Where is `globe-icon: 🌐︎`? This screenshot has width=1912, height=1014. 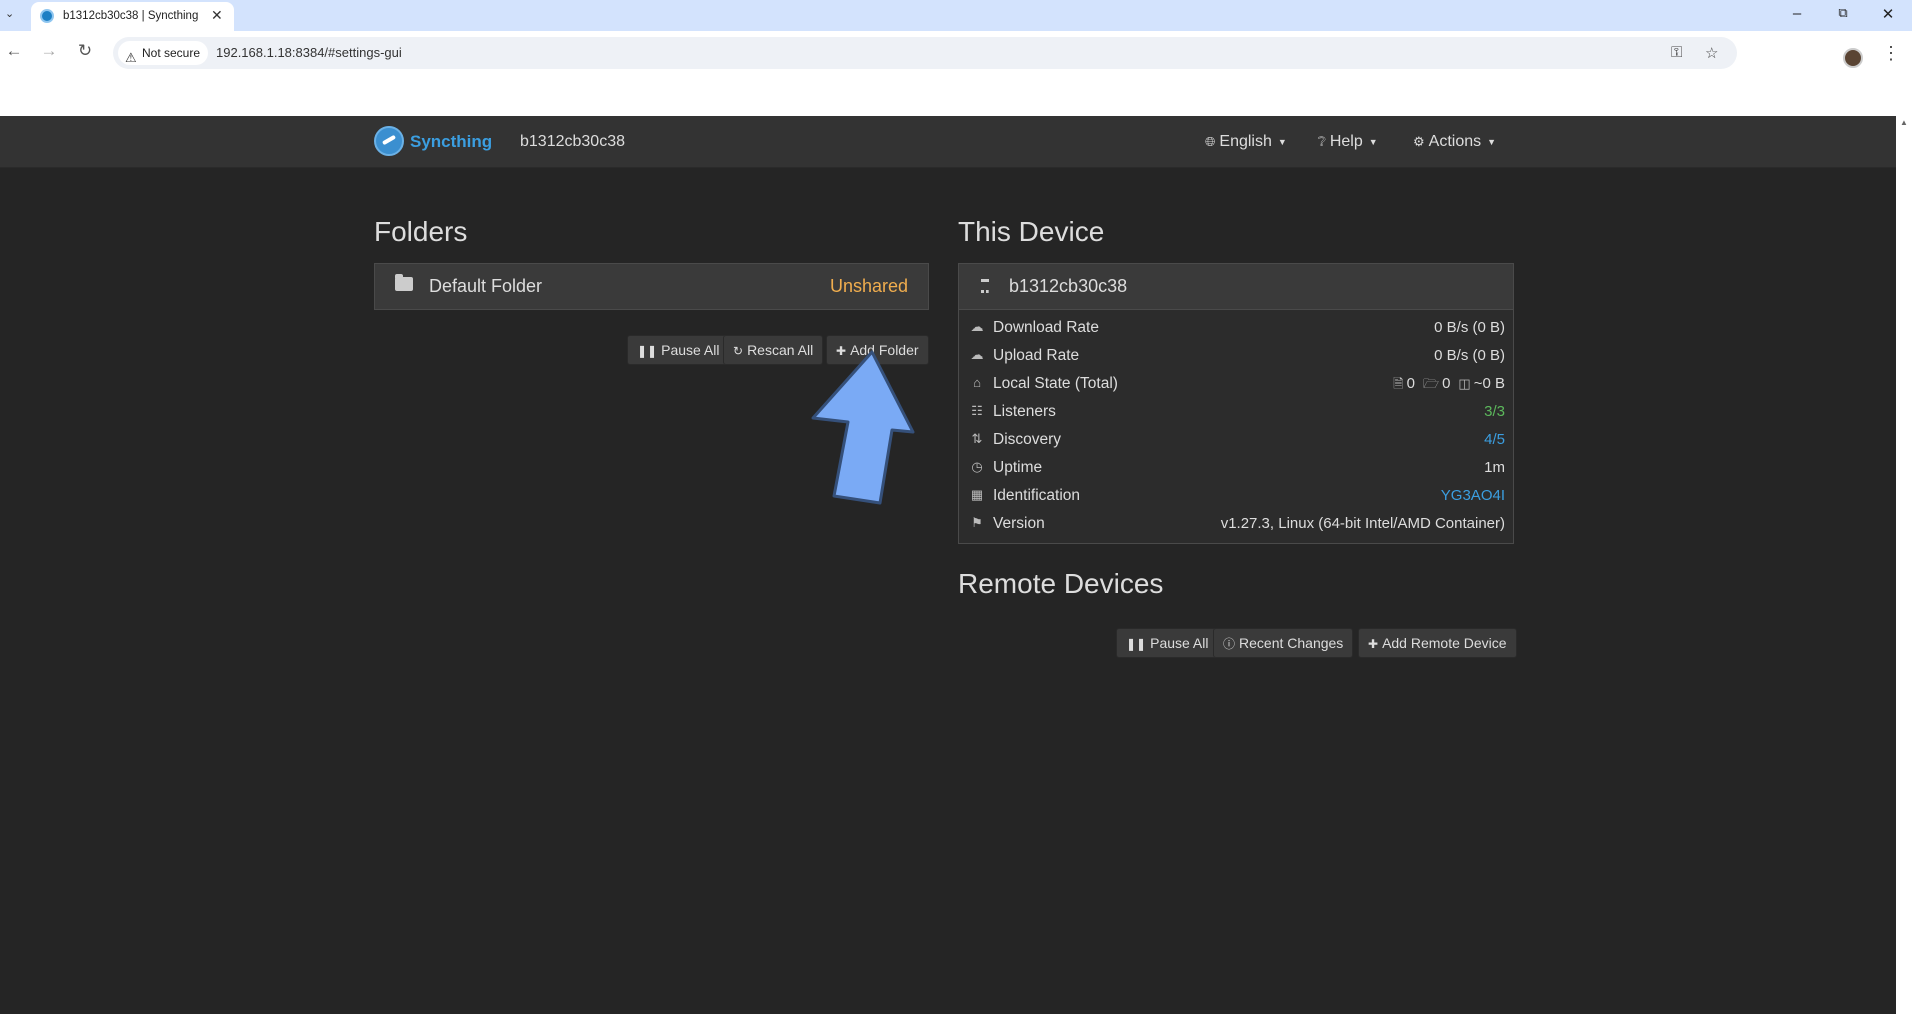 globe-icon: 🌐︎ is located at coordinates (1210, 141).